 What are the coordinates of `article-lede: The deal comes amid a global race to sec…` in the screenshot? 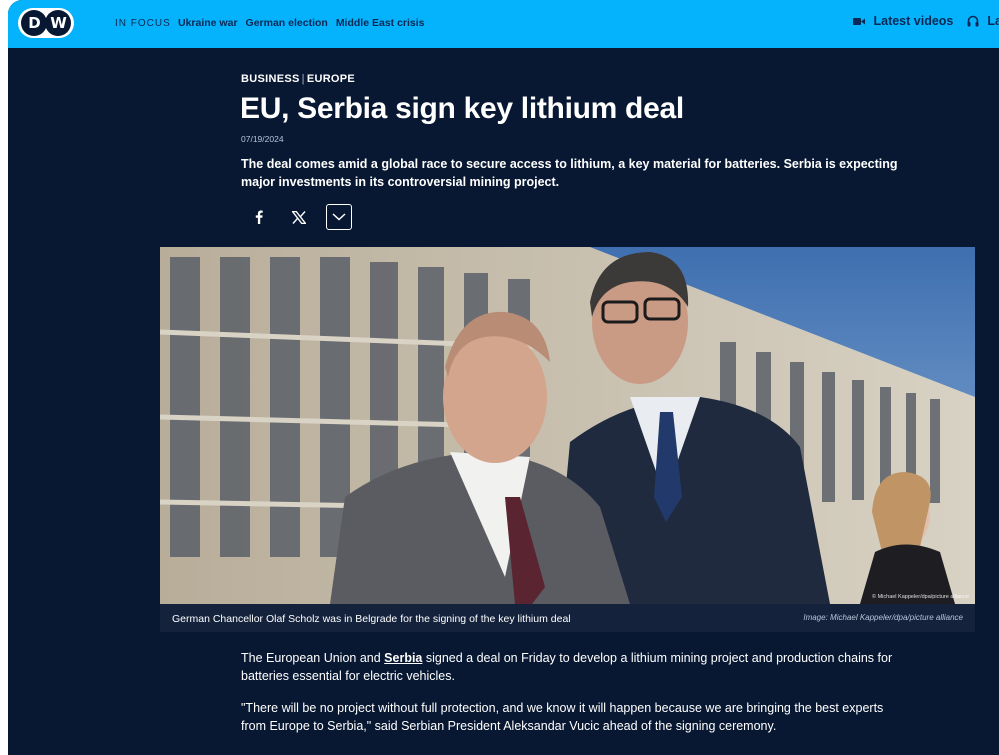 It's located at (569, 173).